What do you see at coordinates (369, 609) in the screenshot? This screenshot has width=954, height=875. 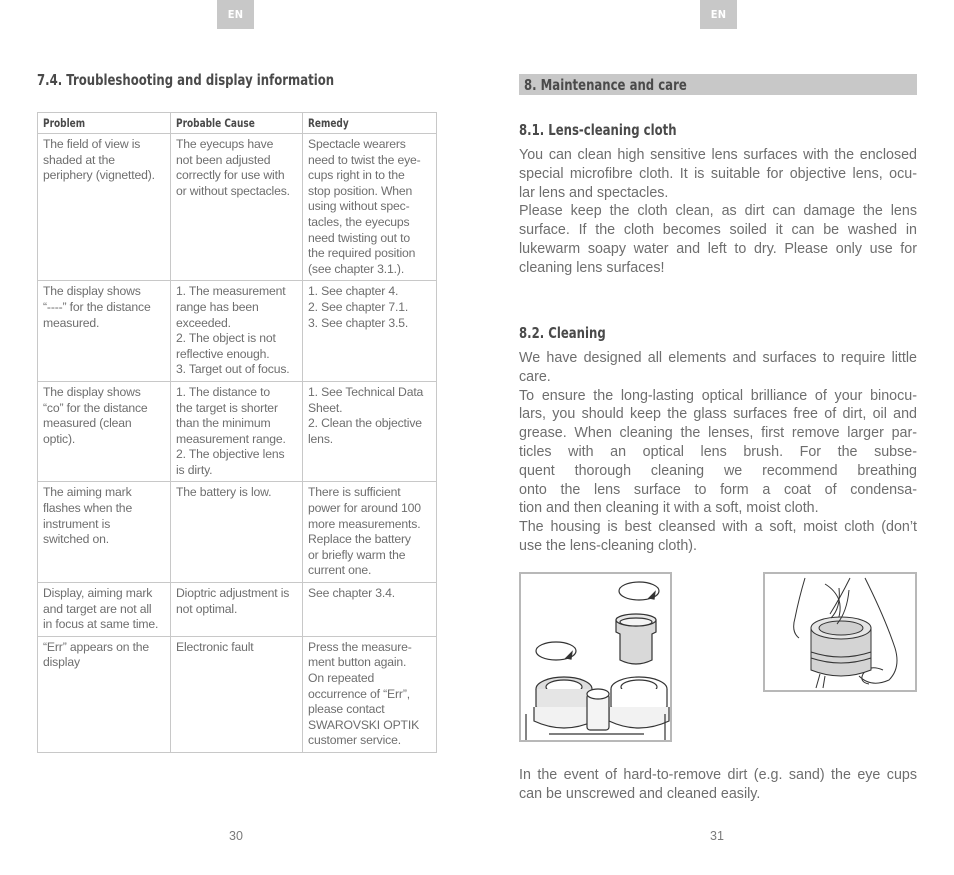 I see `remedy-cell: See chapter 3.4.` at bounding box center [369, 609].